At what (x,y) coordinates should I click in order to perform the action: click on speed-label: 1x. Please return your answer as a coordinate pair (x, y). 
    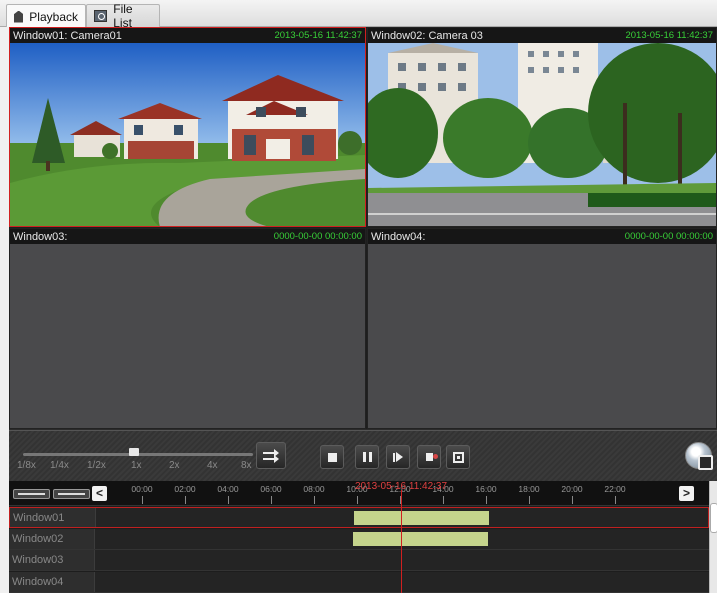
    Looking at the image, I should click on (136, 465).